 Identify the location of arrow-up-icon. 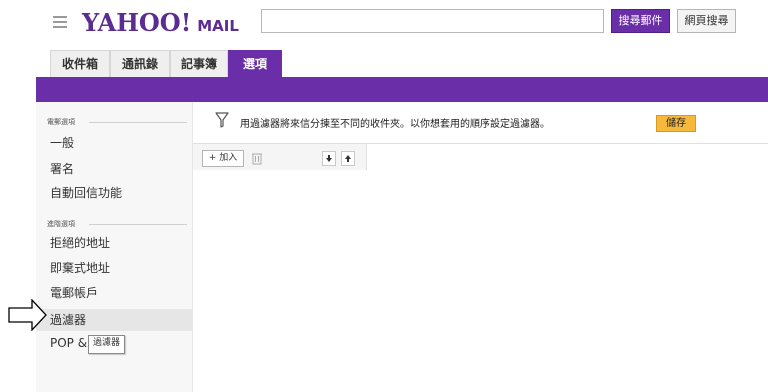
(348, 158).